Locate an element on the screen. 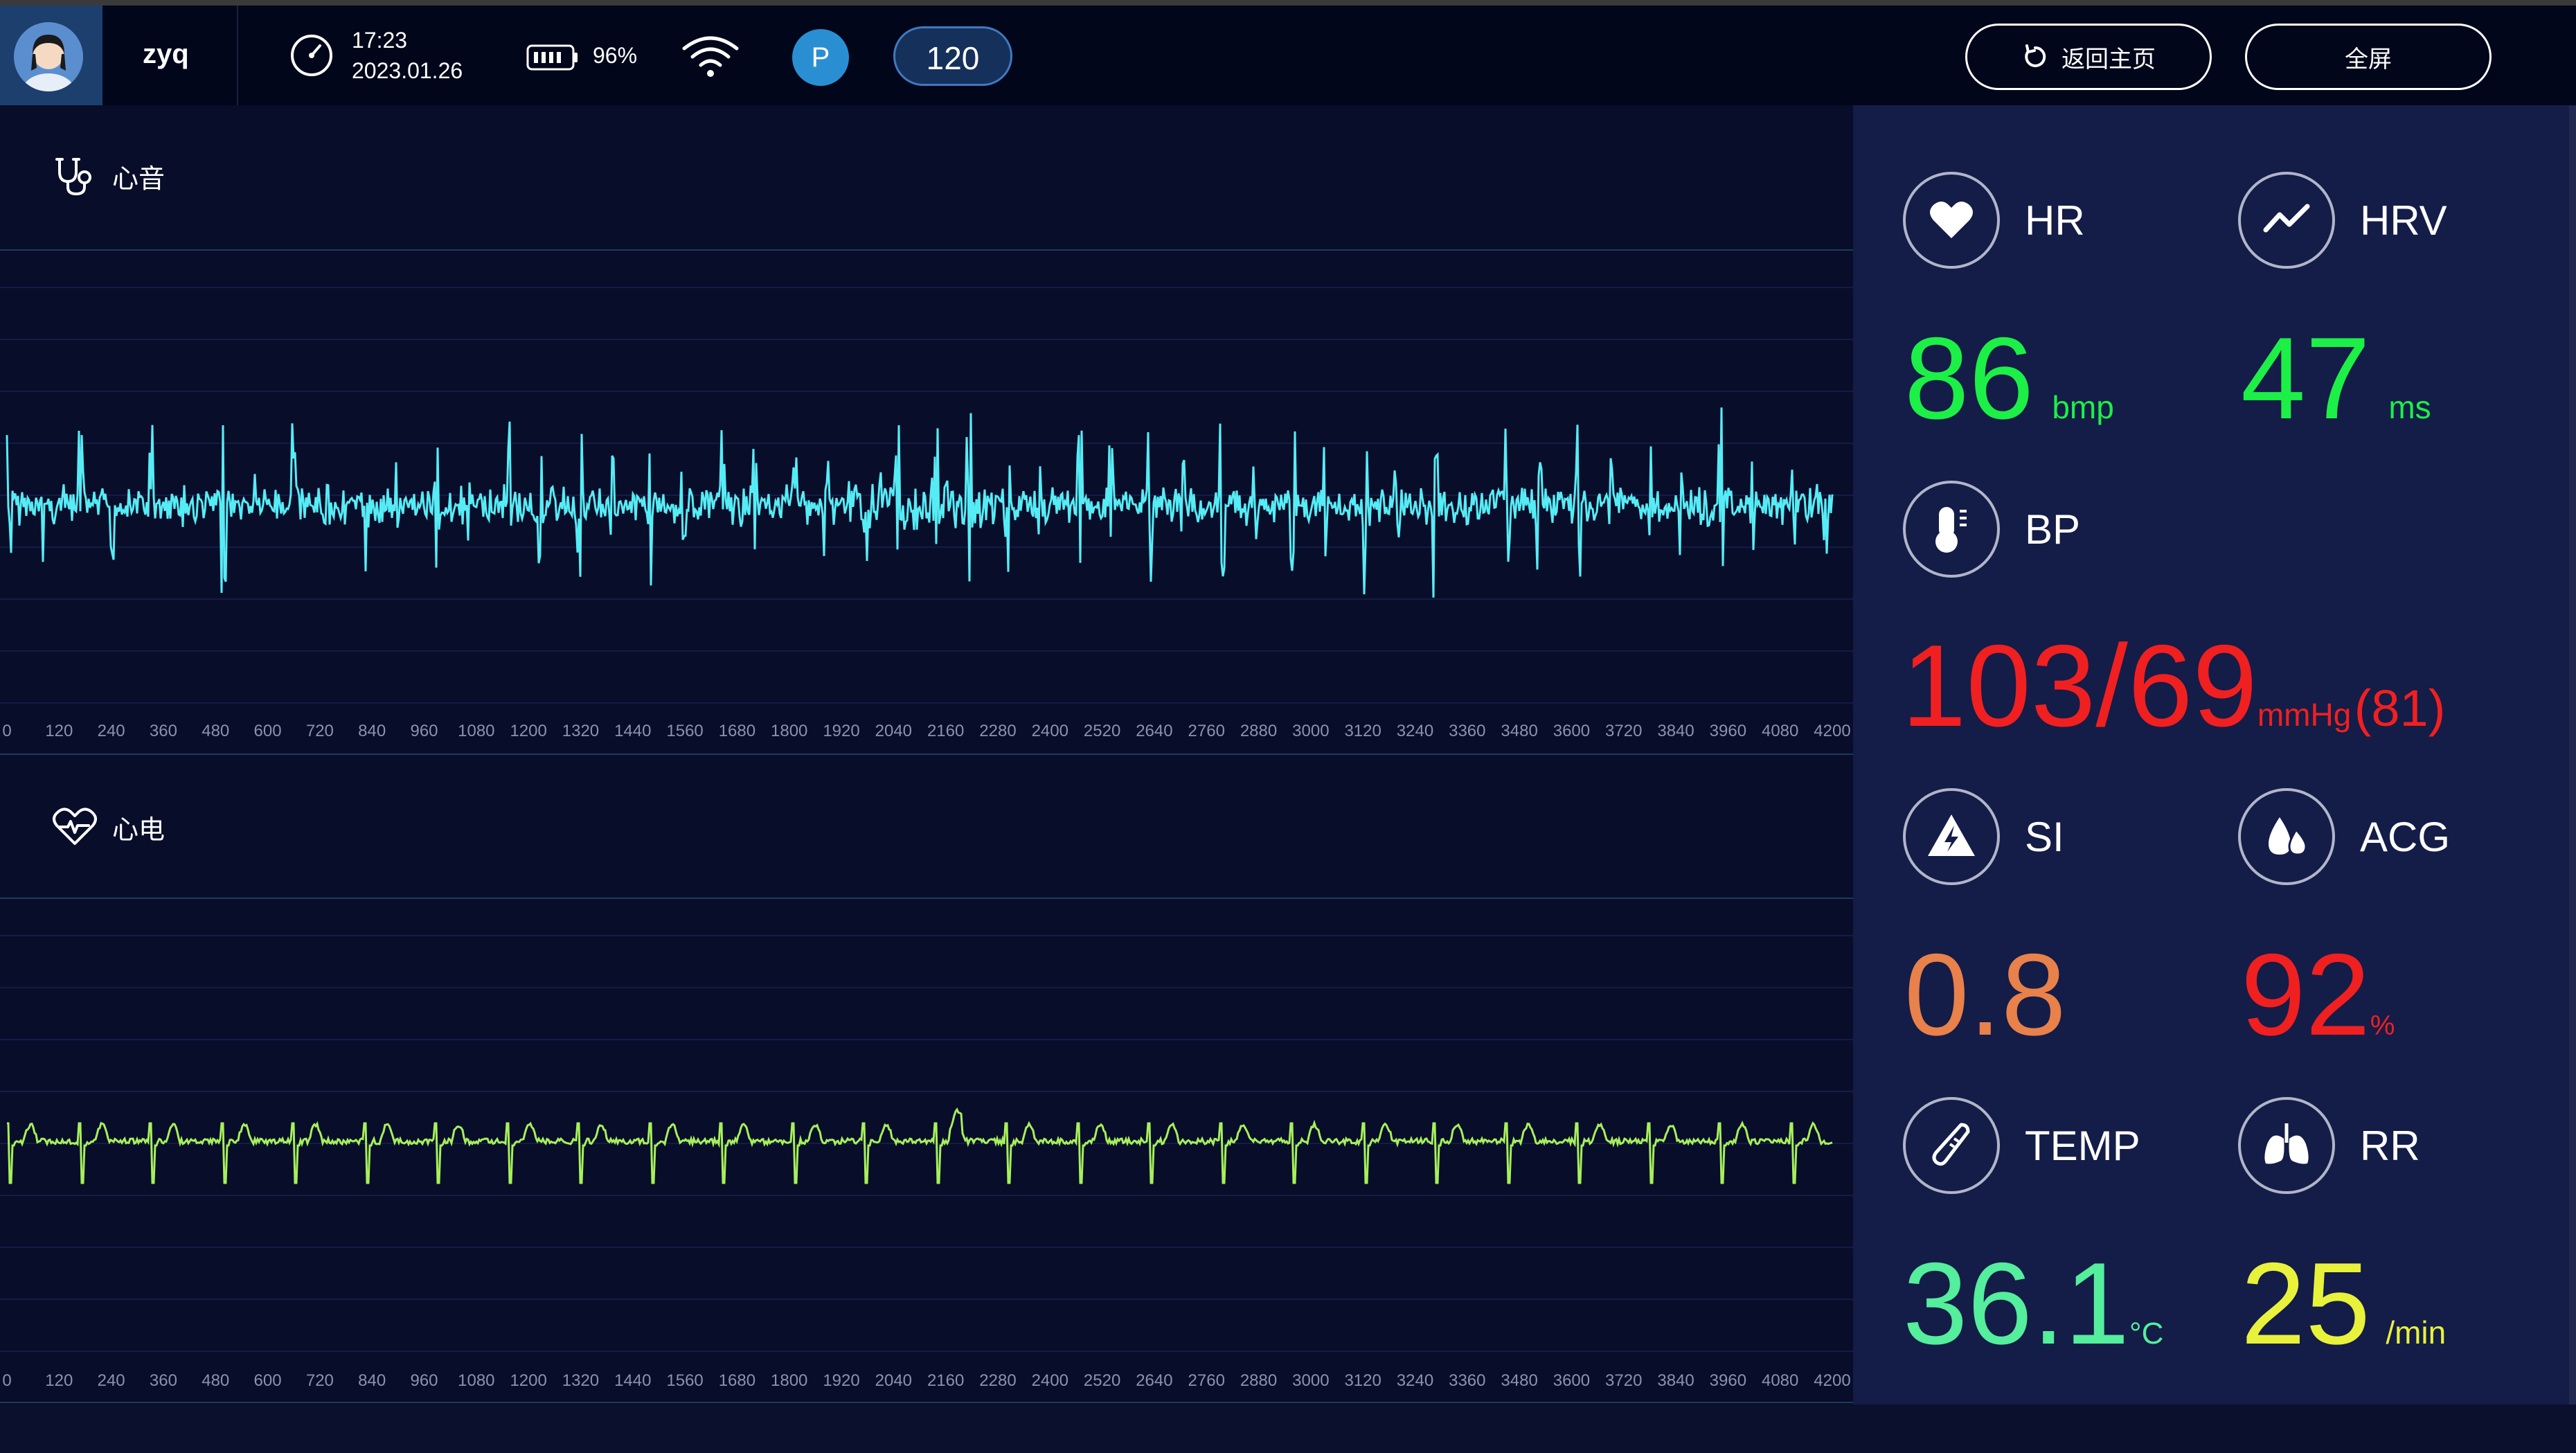  trend-icon is located at coordinates (2286, 220).